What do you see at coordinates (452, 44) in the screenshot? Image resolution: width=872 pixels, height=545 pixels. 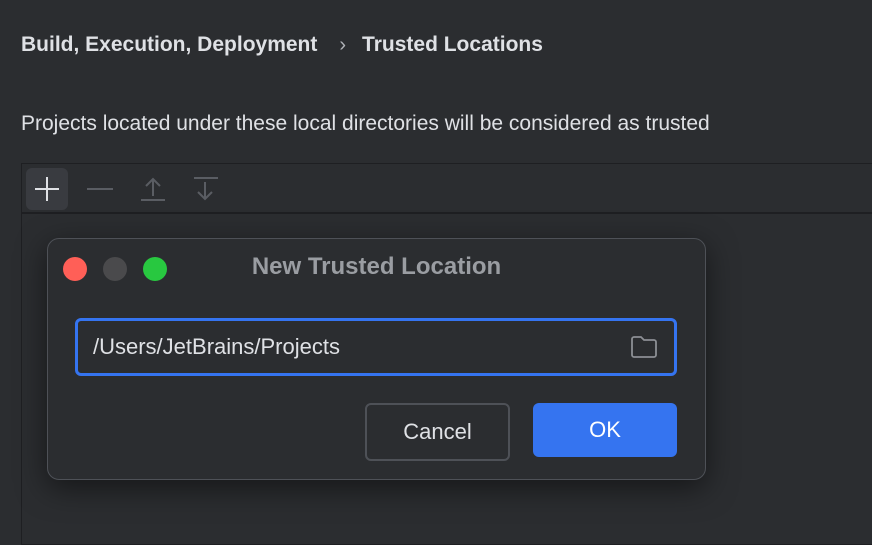 I see `page-title: Trusted Locations` at bounding box center [452, 44].